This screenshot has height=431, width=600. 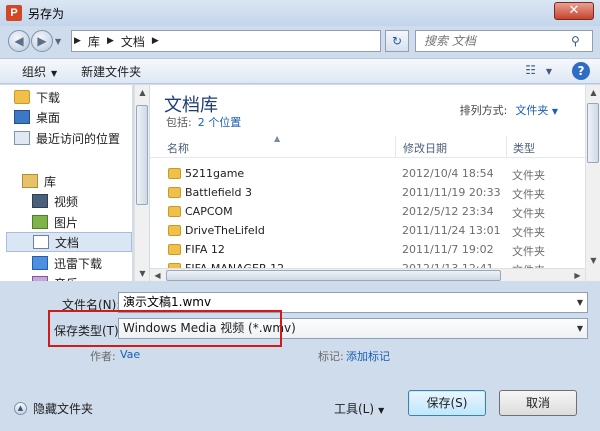 I want to click on new-folder-button: 新建文件夹, so click(x=111, y=71).